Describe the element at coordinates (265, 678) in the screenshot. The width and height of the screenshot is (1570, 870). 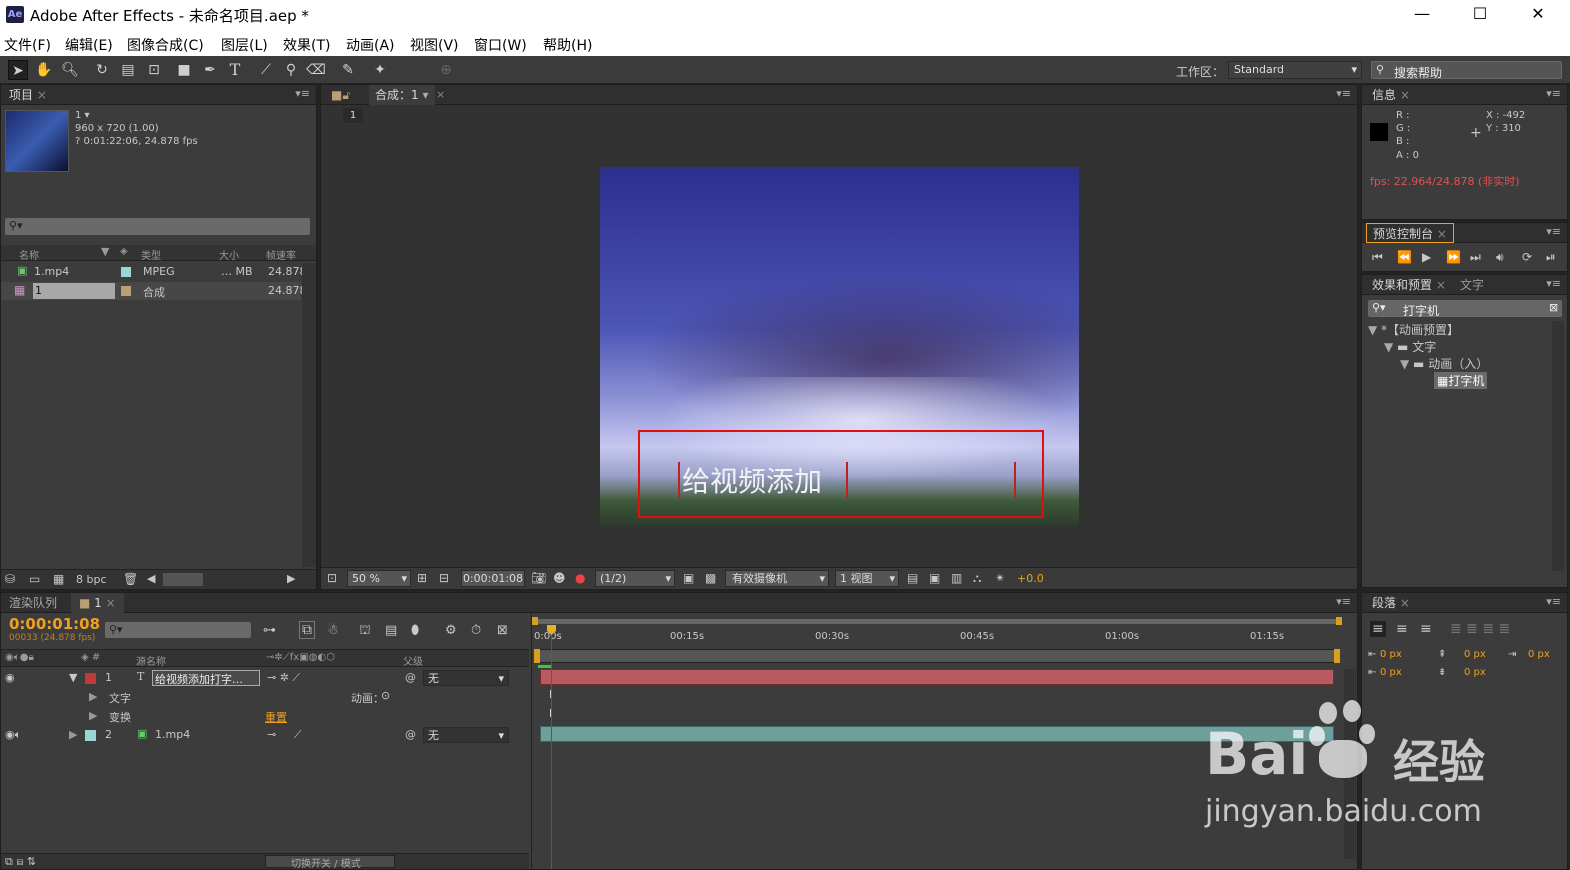
I see `layer-row: ◉ ▼ 1 T 给视频添加打字… ⊸ ✲ ⟋ @ 无 ▾` at that location.